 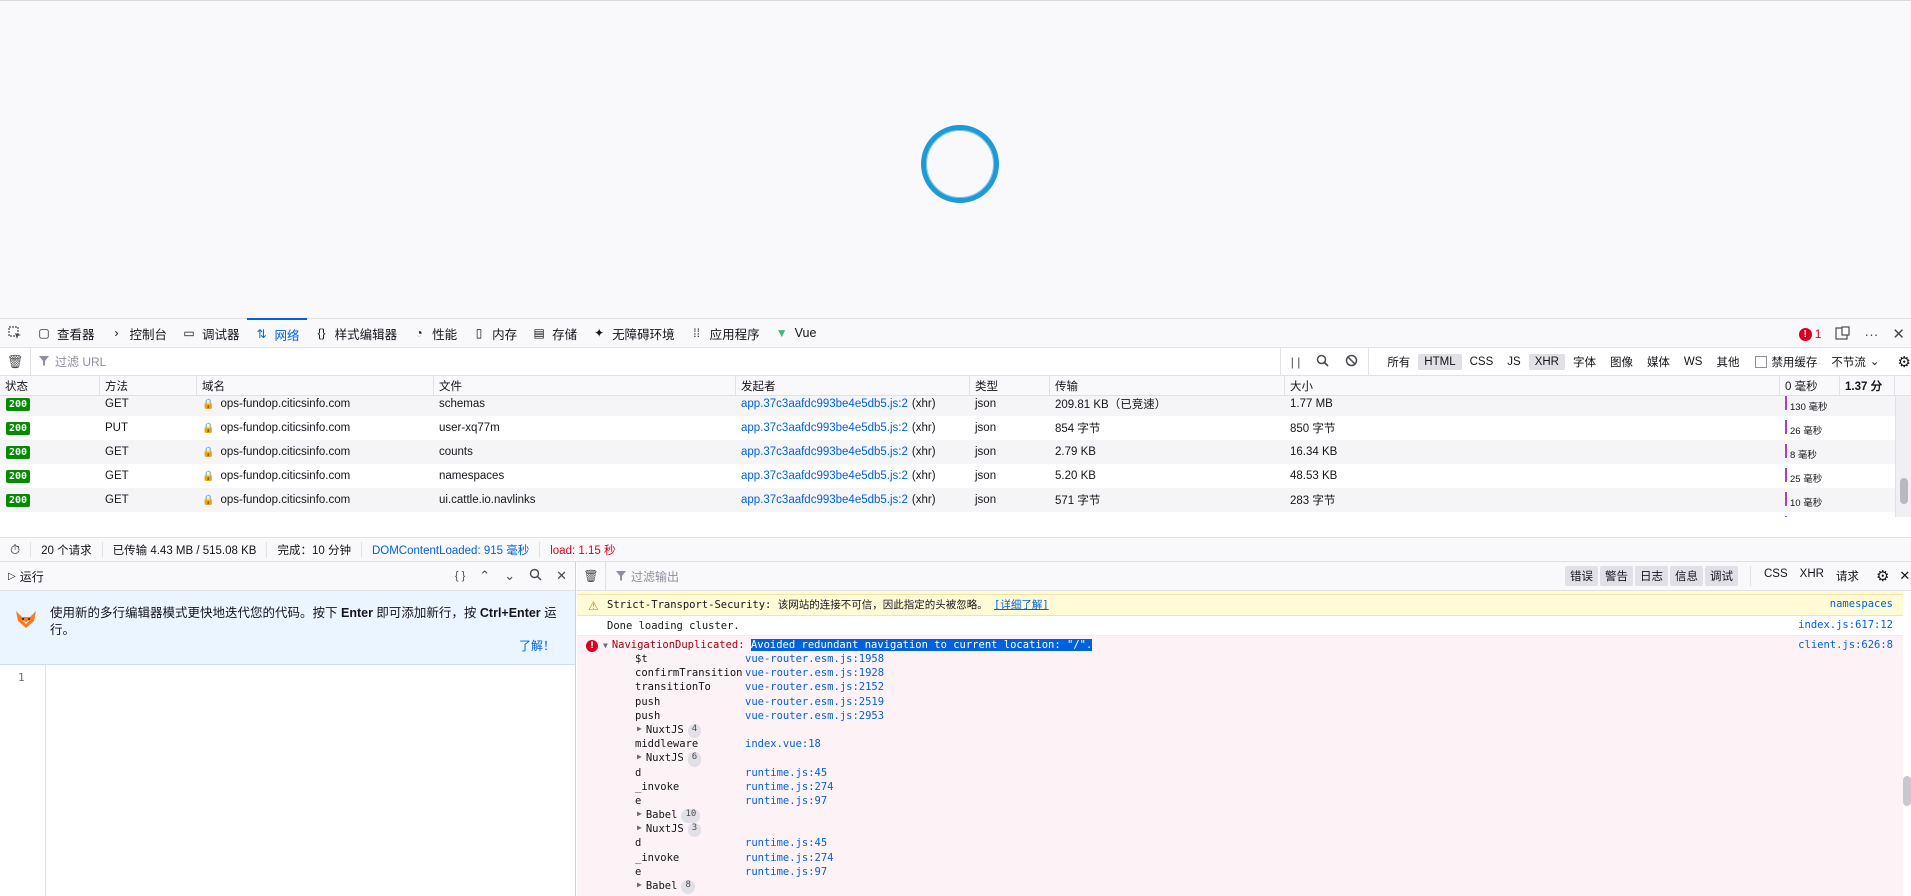 I want to click on log-level-button: 信息, so click(x=1686, y=576).